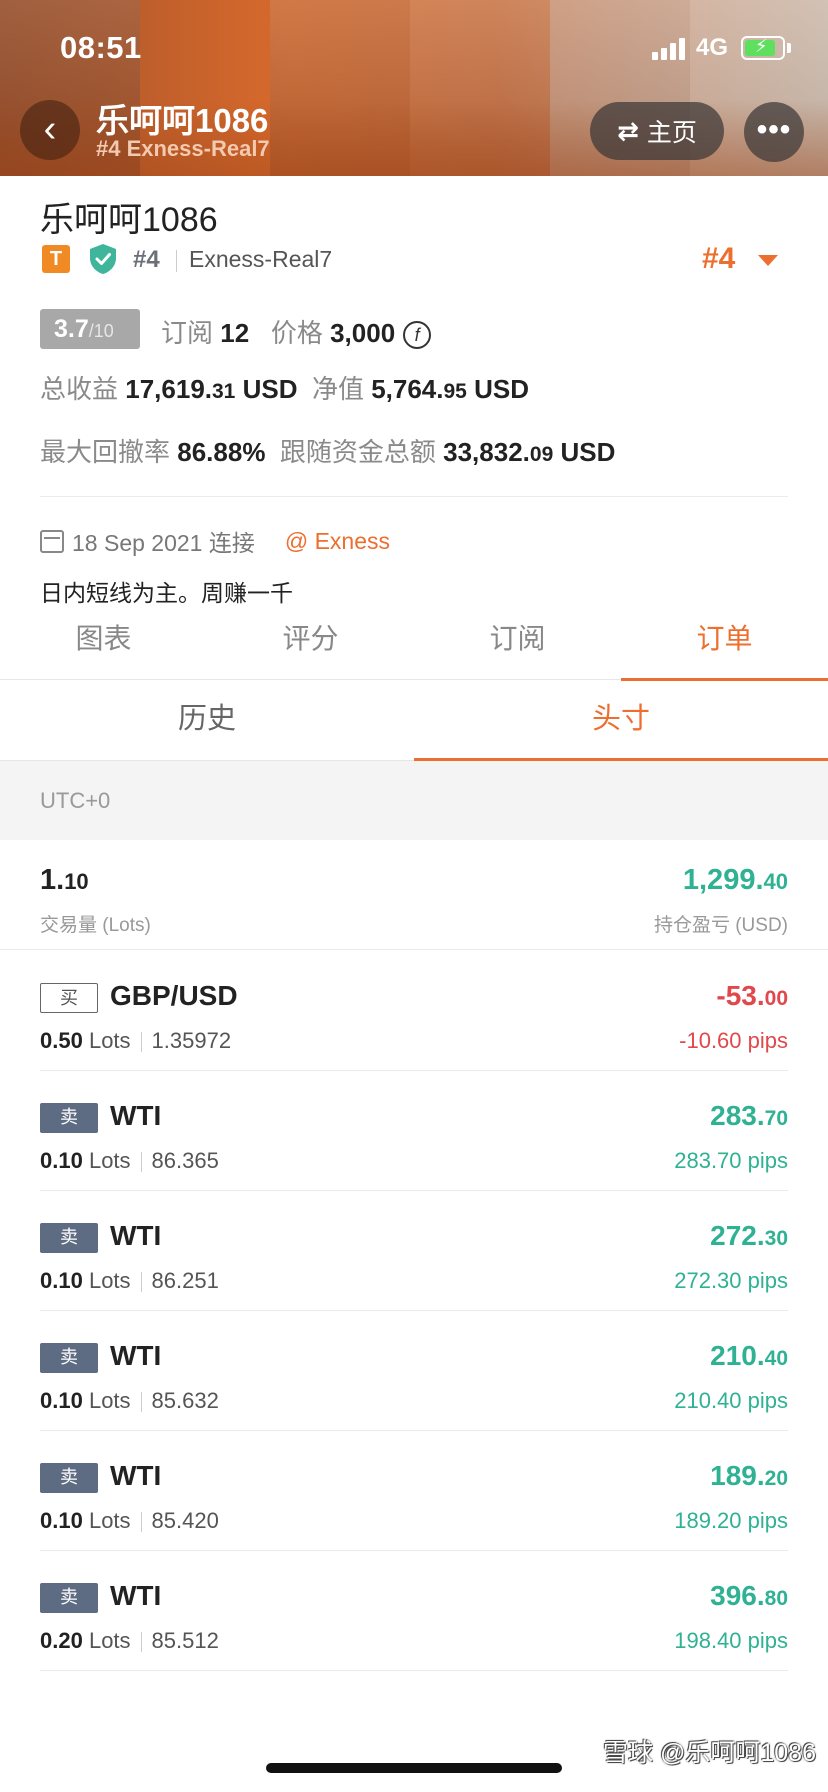 Image resolution: width=828 pixels, height=1792 pixels. What do you see at coordinates (183, 148) in the screenshot?
I see `nav-subtitle: #4 Exness-Real7` at bounding box center [183, 148].